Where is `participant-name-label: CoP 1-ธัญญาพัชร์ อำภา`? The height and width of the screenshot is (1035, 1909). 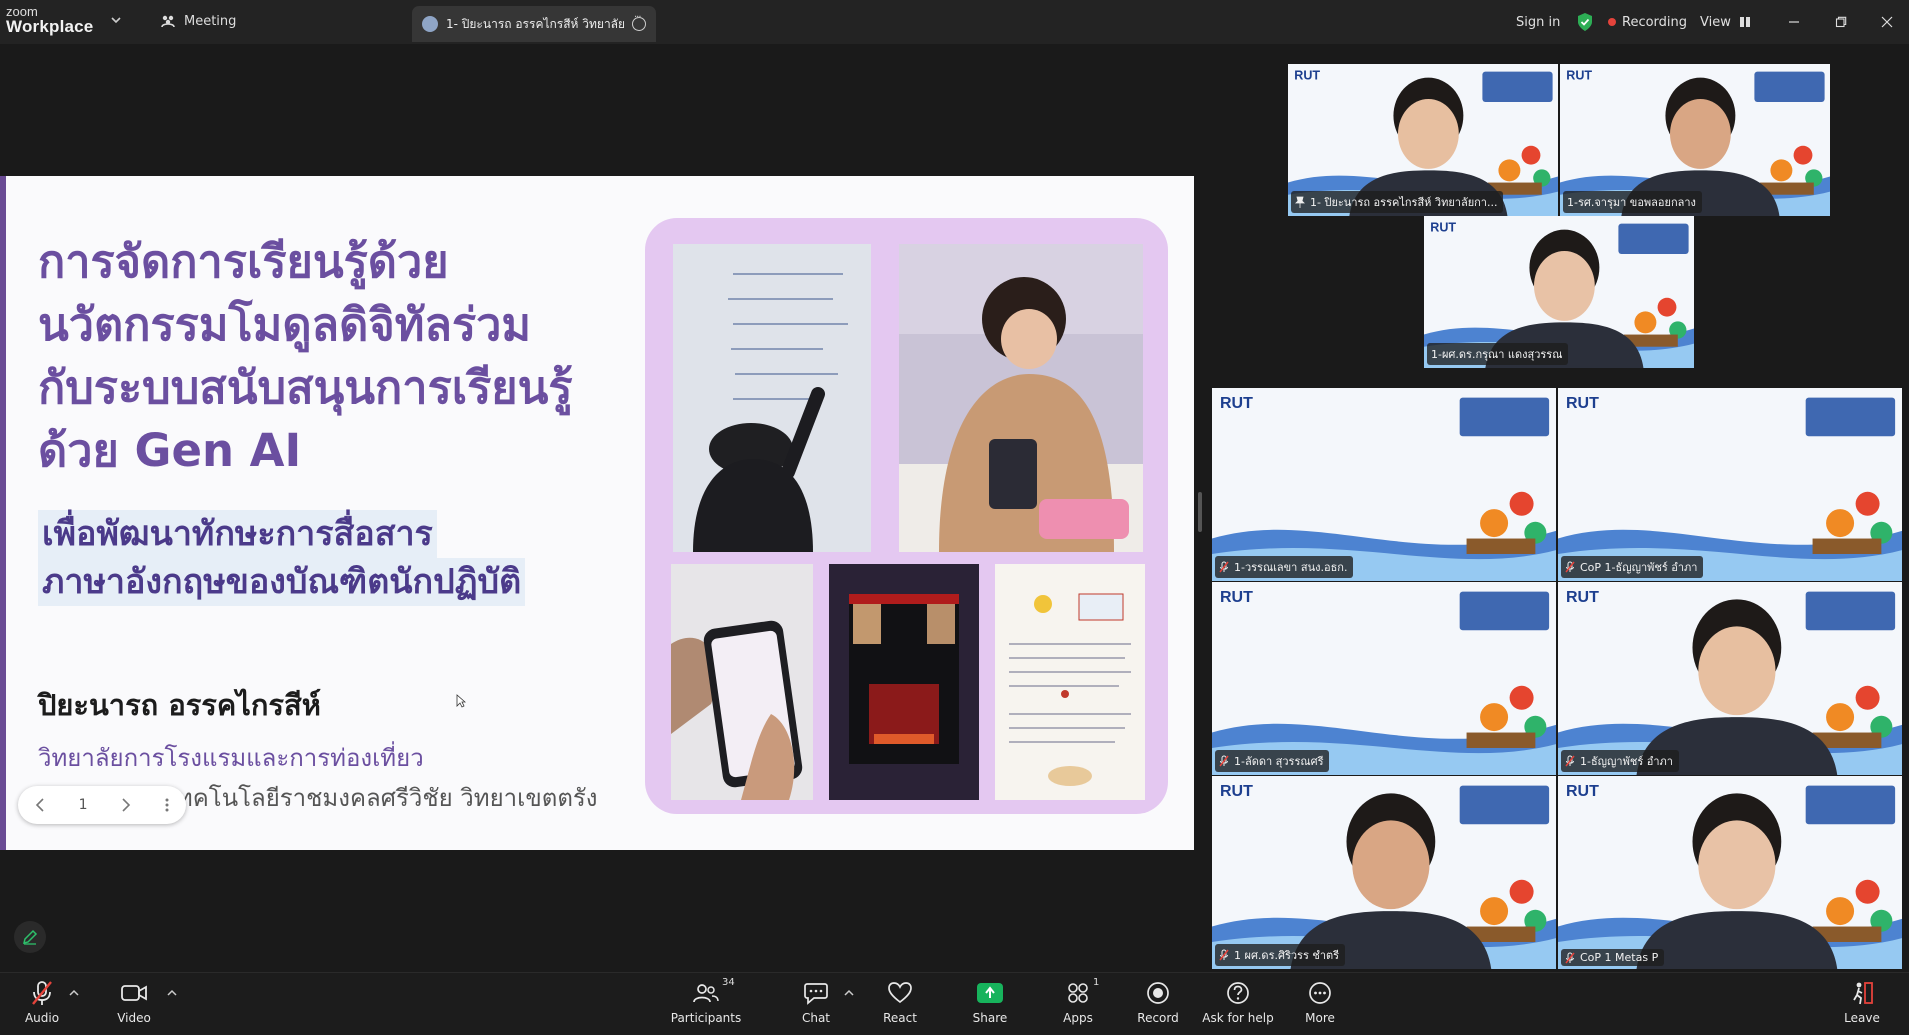 participant-name-label: CoP 1-ธัญญาพัชร์ อำภา is located at coordinates (1632, 567).